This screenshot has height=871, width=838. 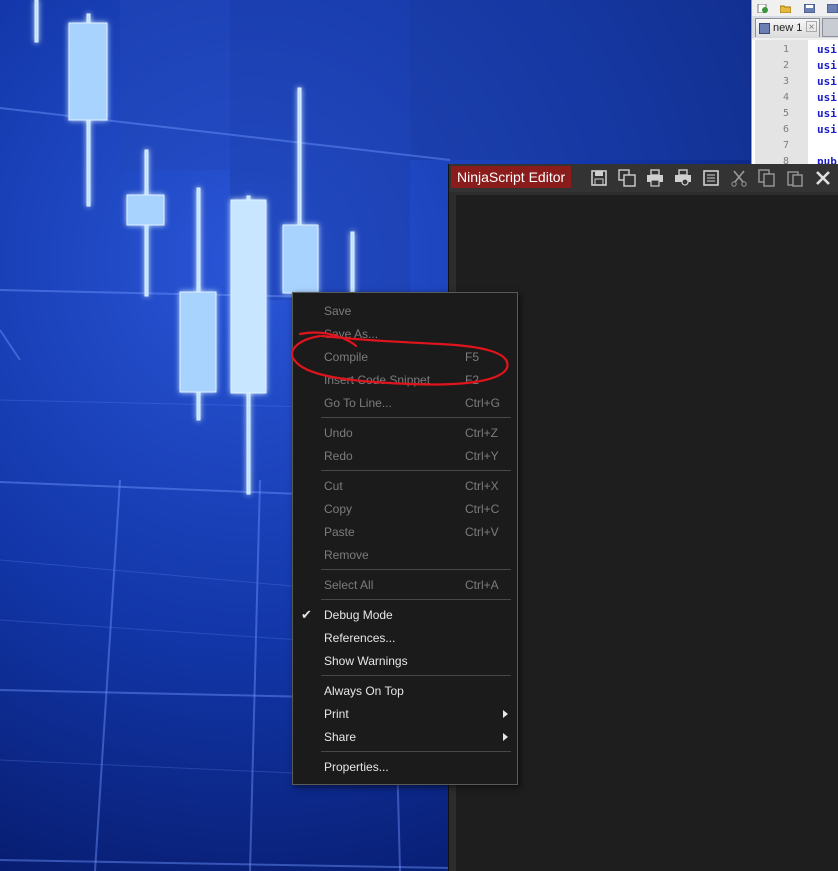 What do you see at coordinates (795, 66) in the screenshot?
I see `code-line: 2 usi` at bounding box center [795, 66].